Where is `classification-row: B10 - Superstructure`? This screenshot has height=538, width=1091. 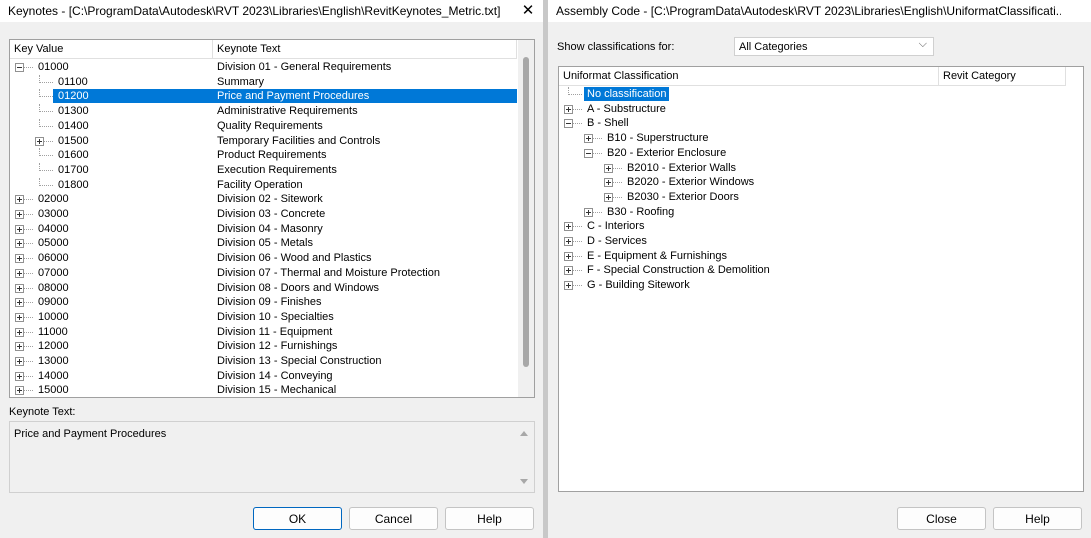 classification-row: B10 - Superstructure is located at coordinates (821, 138).